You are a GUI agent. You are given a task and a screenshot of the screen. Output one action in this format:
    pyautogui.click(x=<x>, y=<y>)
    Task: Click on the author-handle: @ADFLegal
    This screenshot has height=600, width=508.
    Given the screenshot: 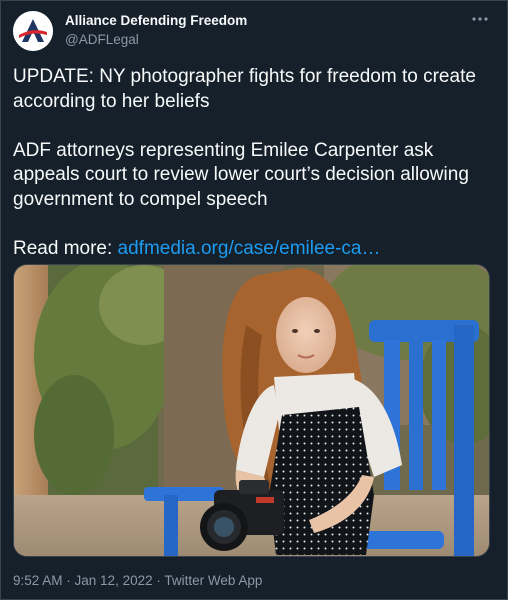 What is the action you would take?
    pyautogui.click(x=102, y=39)
    